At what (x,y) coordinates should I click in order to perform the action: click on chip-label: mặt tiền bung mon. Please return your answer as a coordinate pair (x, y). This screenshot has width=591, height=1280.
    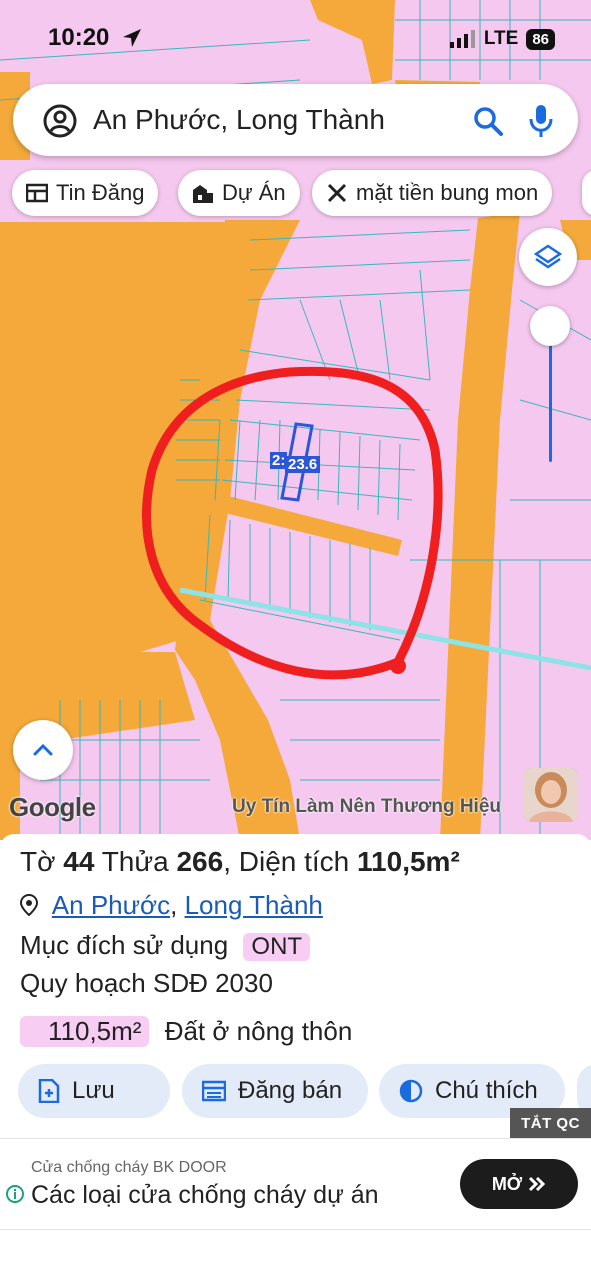
    Looking at the image, I should click on (447, 192).